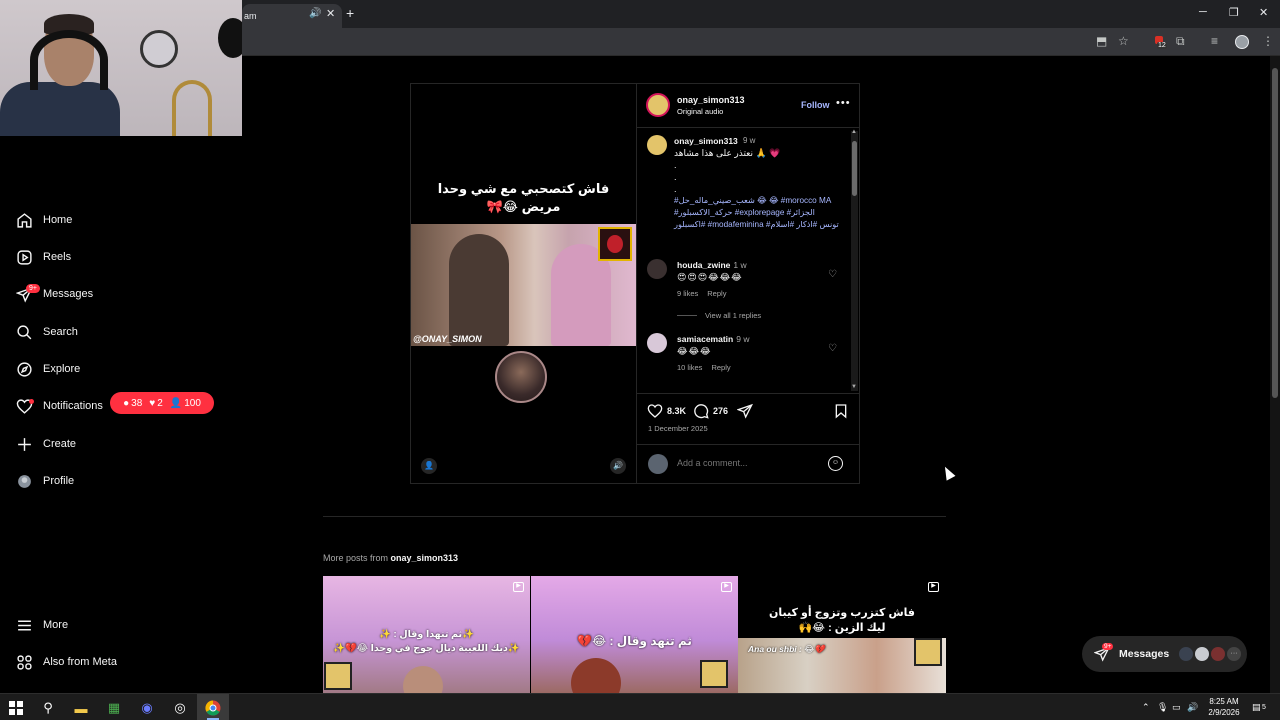  Describe the element at coordinates (24, 257) in the screenshot. I see `reels-icon` at that location.